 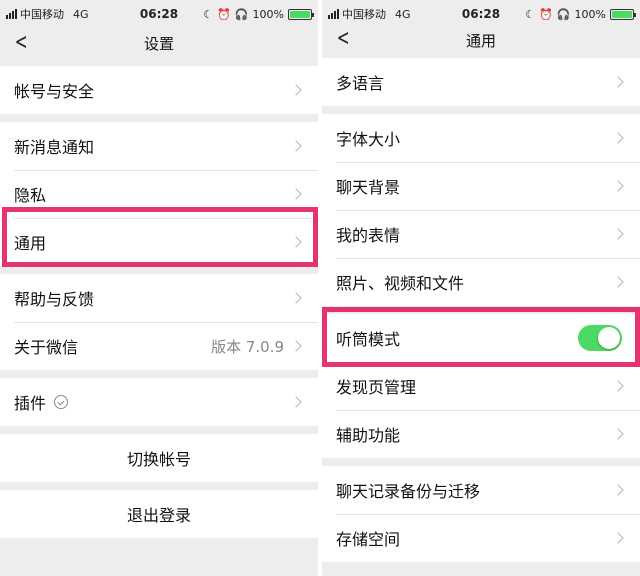 What do you see at coordinates (247, 346) in the screenshot?
I see `version-label: 版本 7.0.9` at bounding box center [247, 346].